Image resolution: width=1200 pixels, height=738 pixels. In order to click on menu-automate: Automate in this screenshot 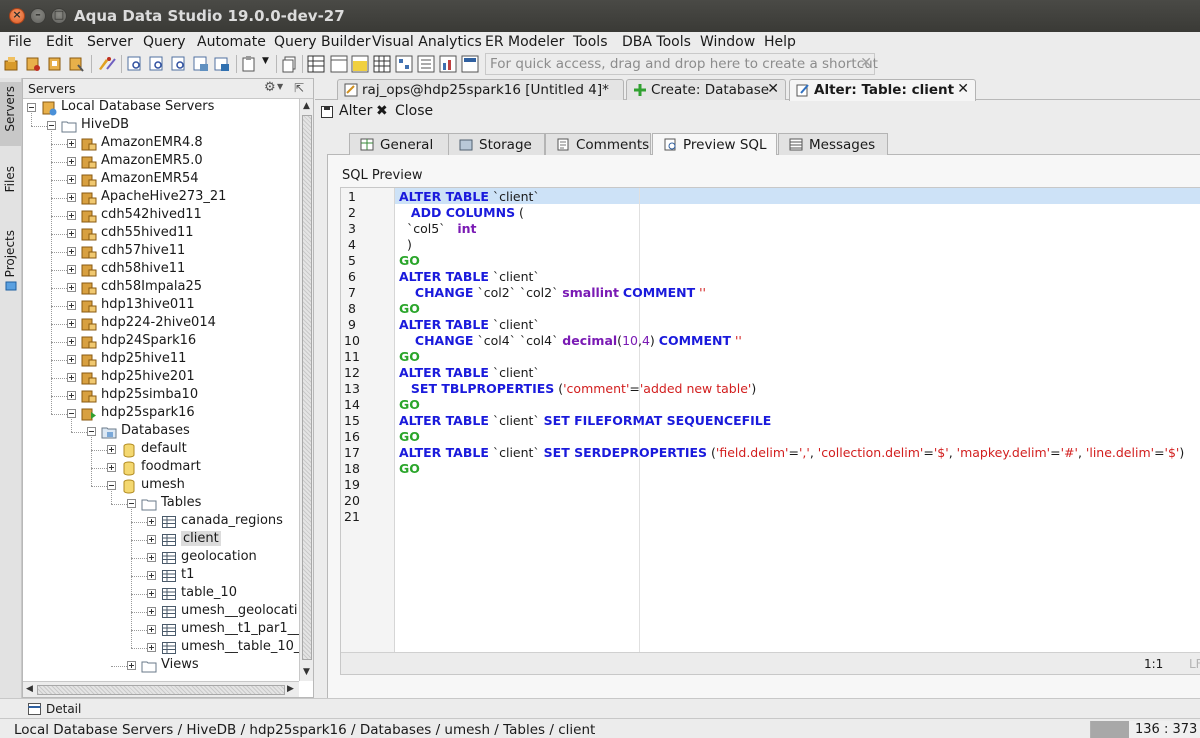, I will do `click(231, 42)`.